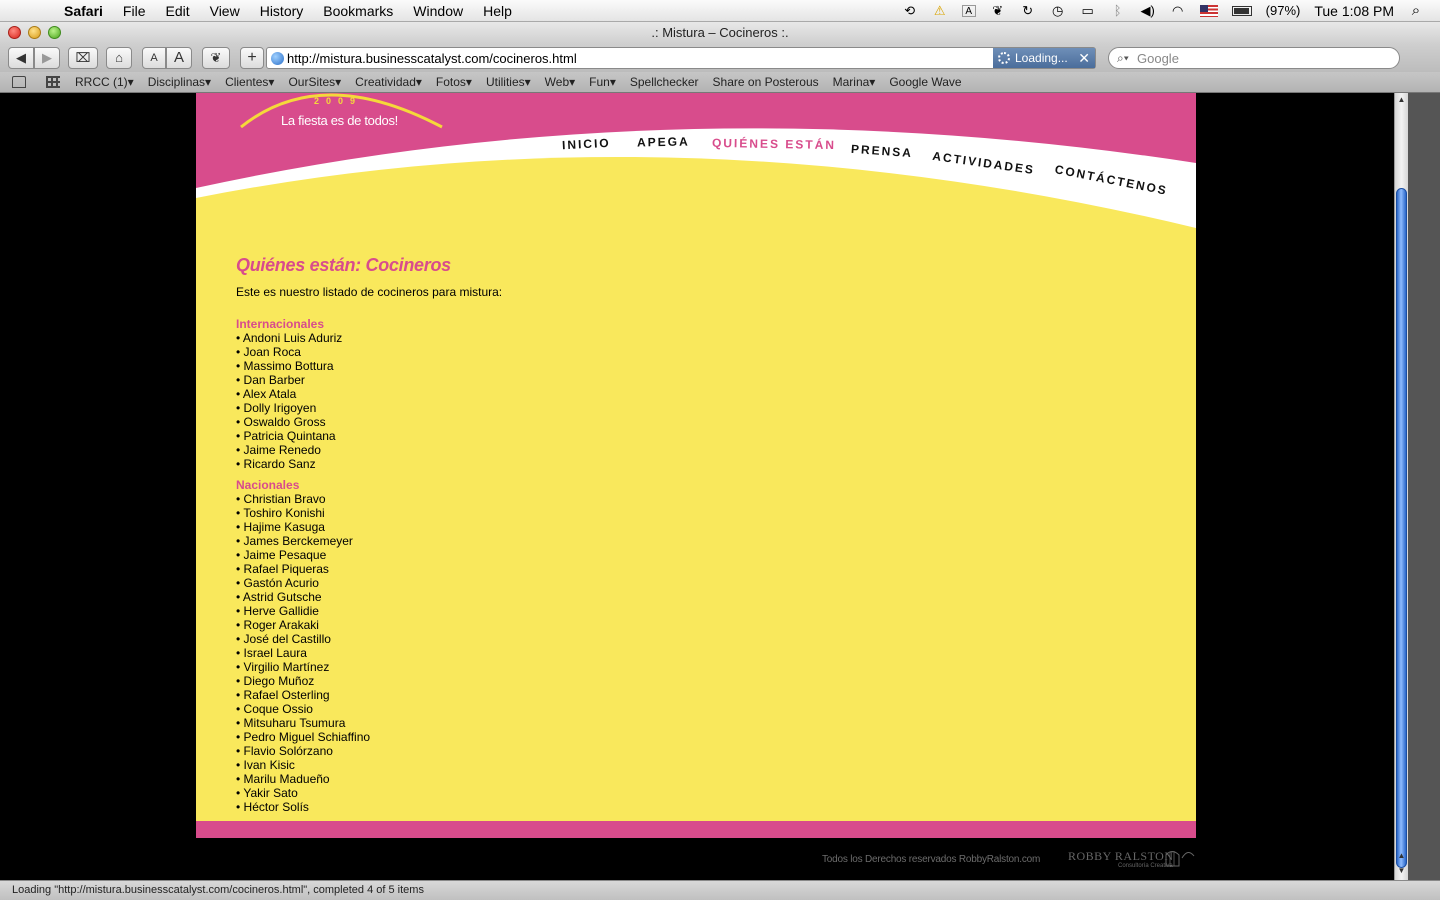 This screenshot has width=1440, height=900. Describe the element at coordinates (314, 82) in the screenshot. I see `bookmark-oursites: OurSites▾` at that location.